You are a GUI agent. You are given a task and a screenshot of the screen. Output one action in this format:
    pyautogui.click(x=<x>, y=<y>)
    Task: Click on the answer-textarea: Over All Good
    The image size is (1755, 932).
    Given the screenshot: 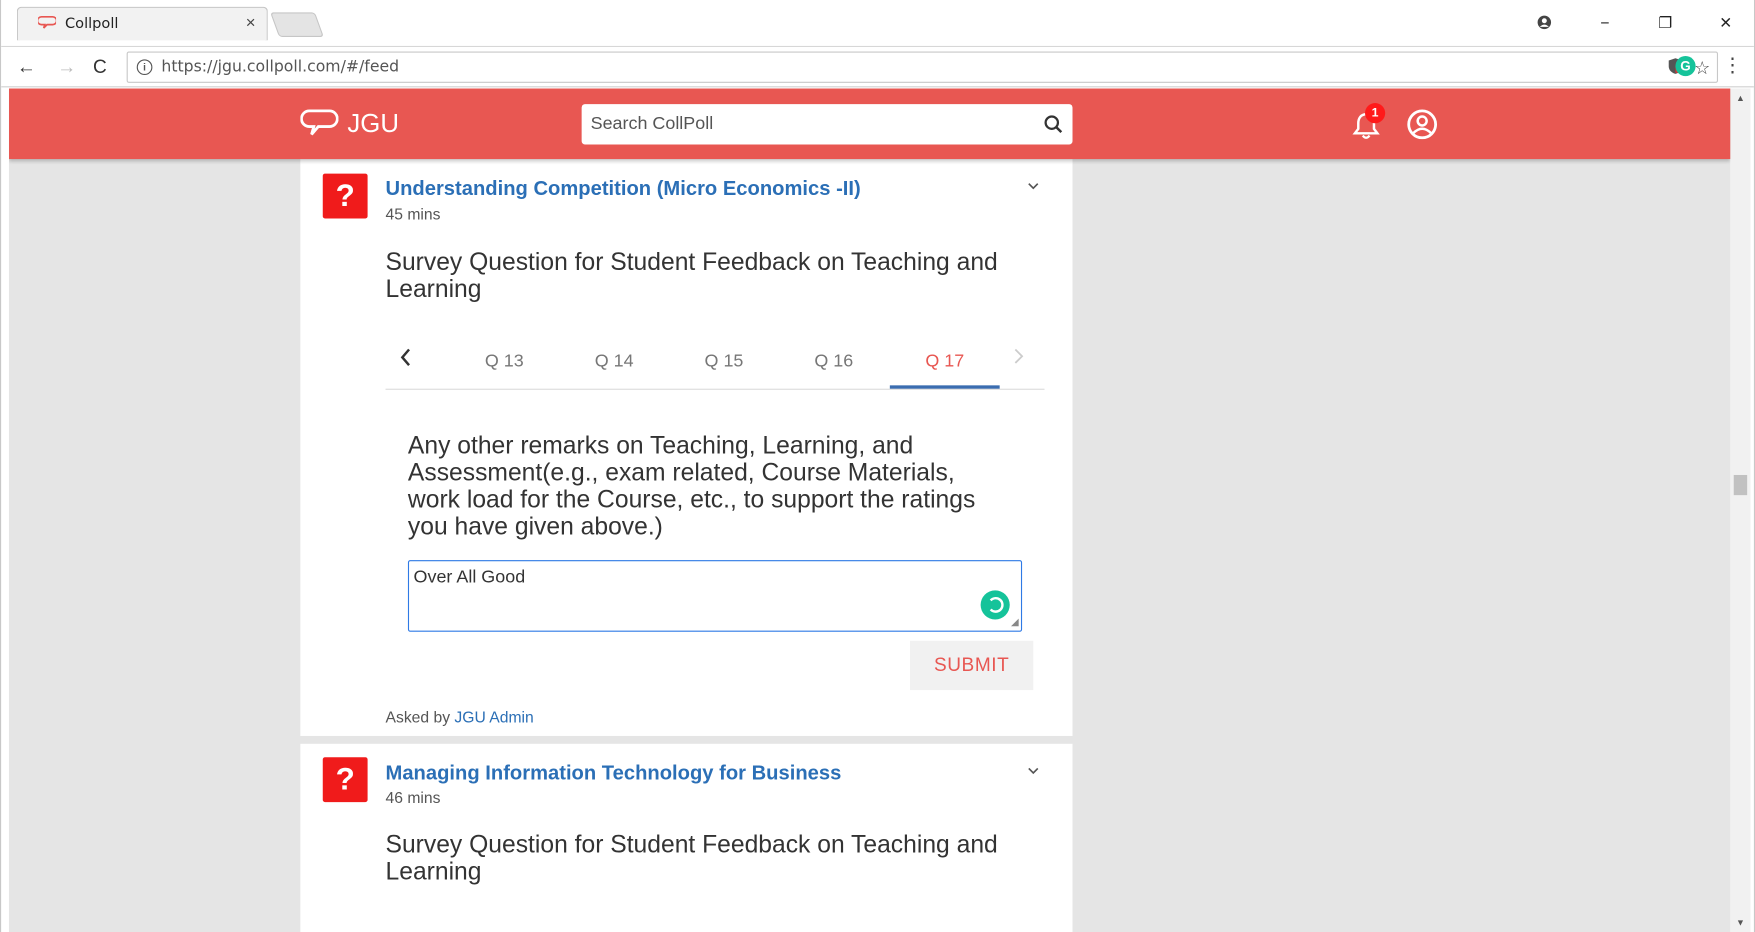 What is the action you would take?
    pyautogui.click(x=715, y=596)
    